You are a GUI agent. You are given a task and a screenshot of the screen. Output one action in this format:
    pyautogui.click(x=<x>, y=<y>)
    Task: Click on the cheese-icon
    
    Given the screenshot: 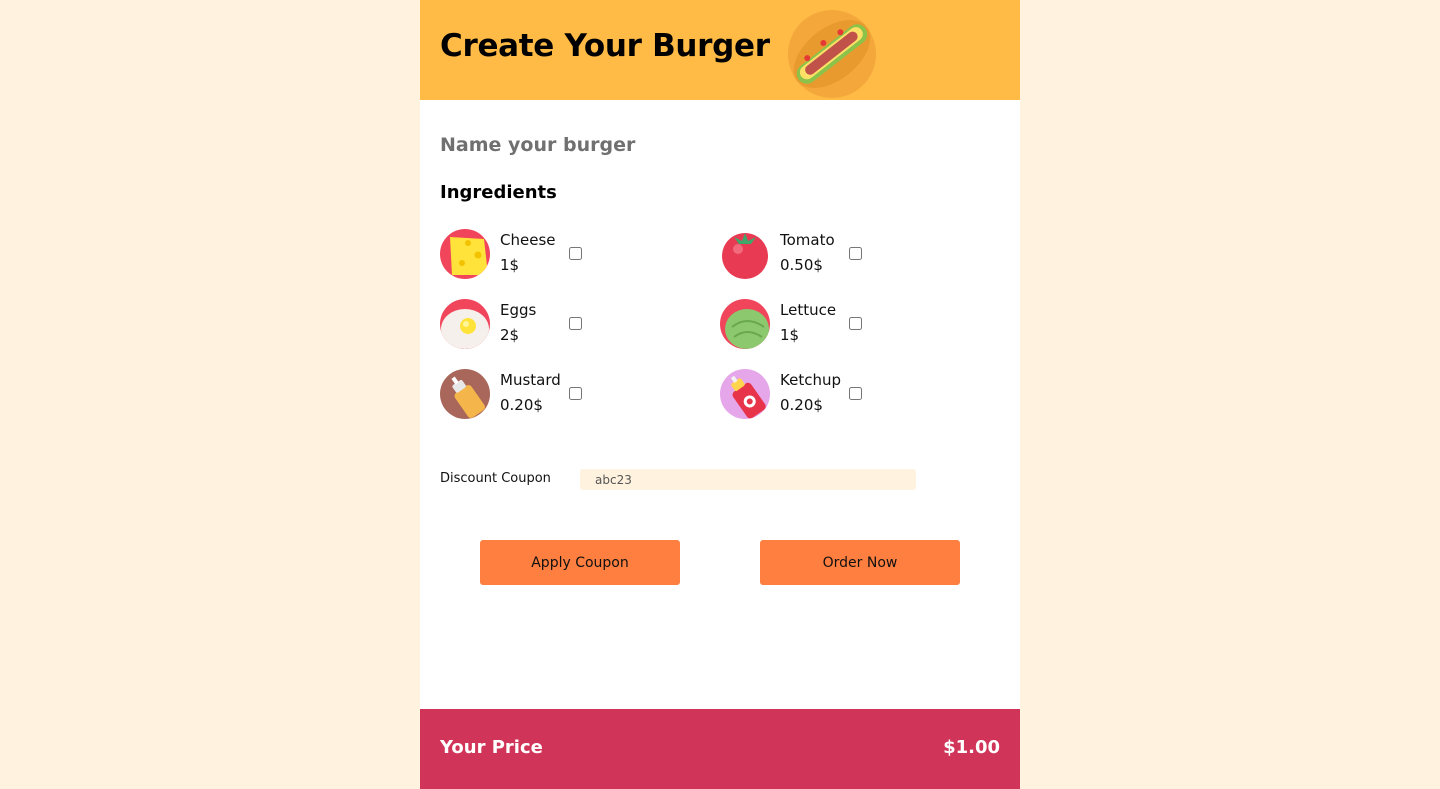 What is the action you would take?
    pyautogui.click(x=465, y=254)
    